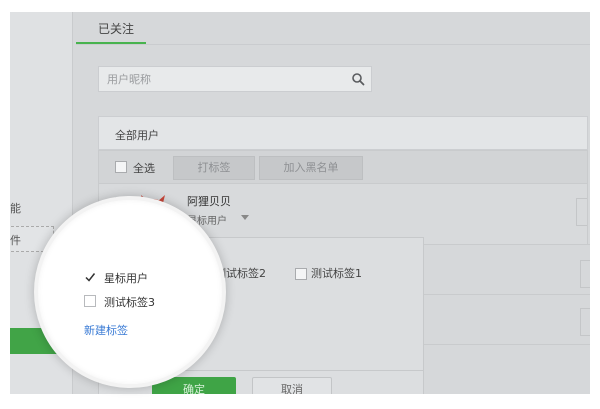  I want to click on user-nickname: 阿狸贝贝, so click(209, 201).